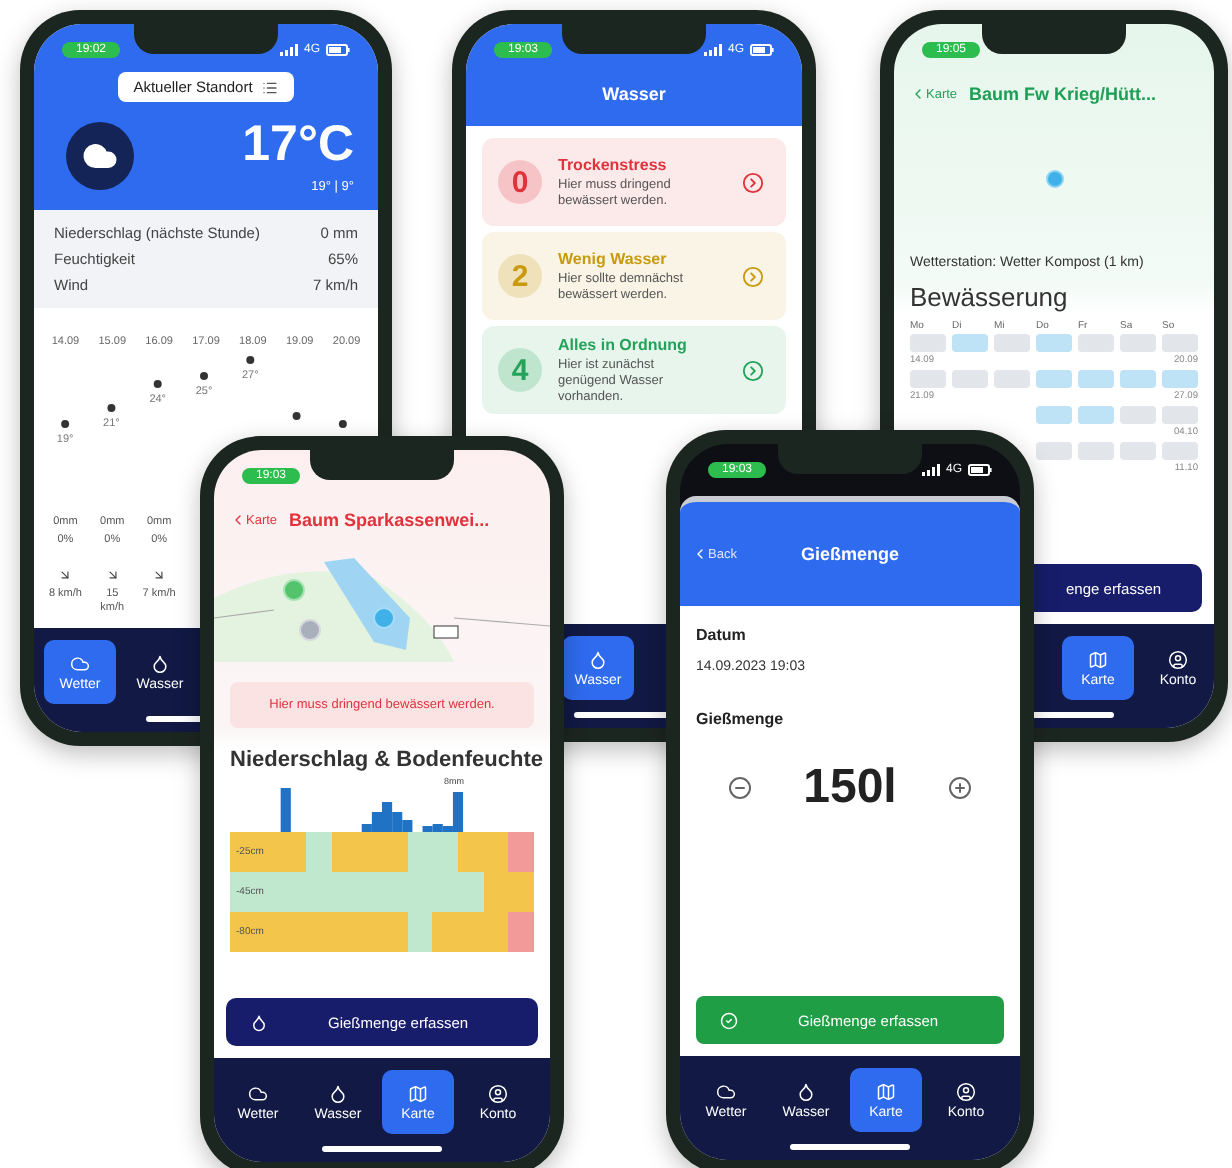  Describe the element at coordinates (849, 554) in the screenshot. I see `screen-title: Gießmenge` at that location.